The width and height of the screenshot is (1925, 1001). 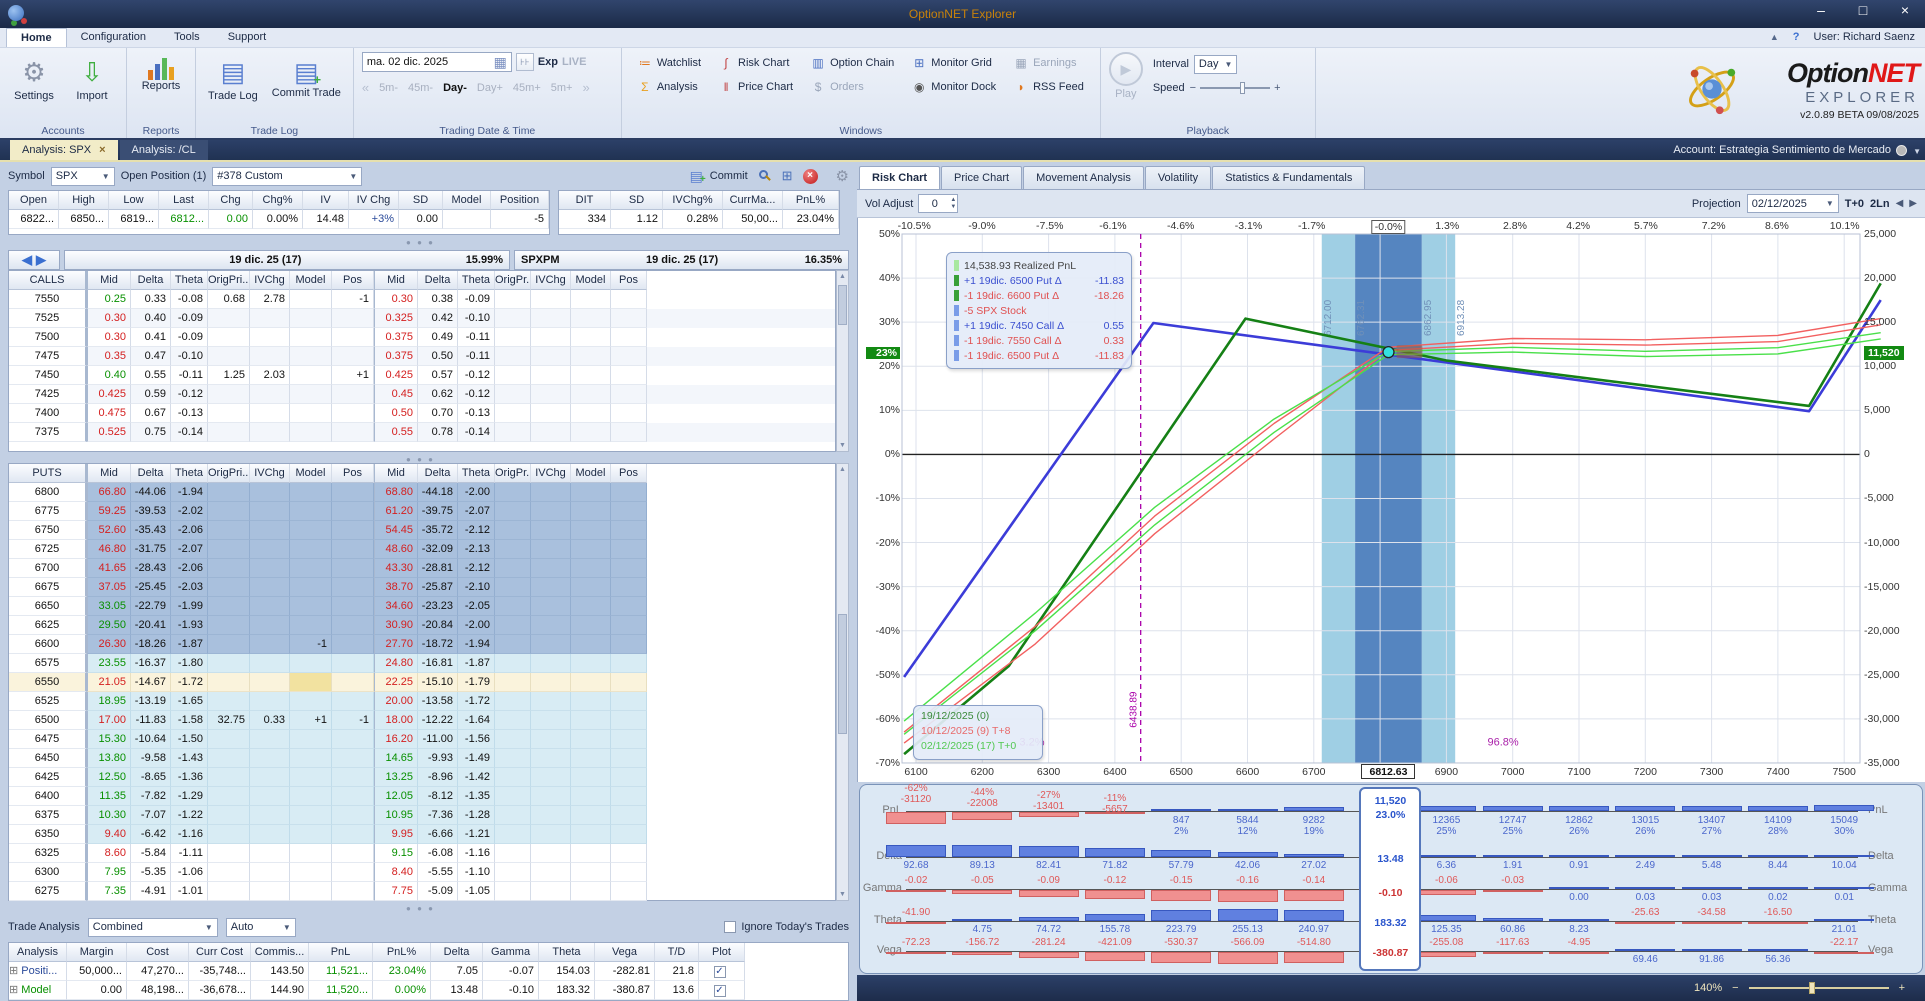 What do you see at coordinates (476, 625) in the screenshot?
I see `chain-cell: -2.00` at bounding box center [476, 625].